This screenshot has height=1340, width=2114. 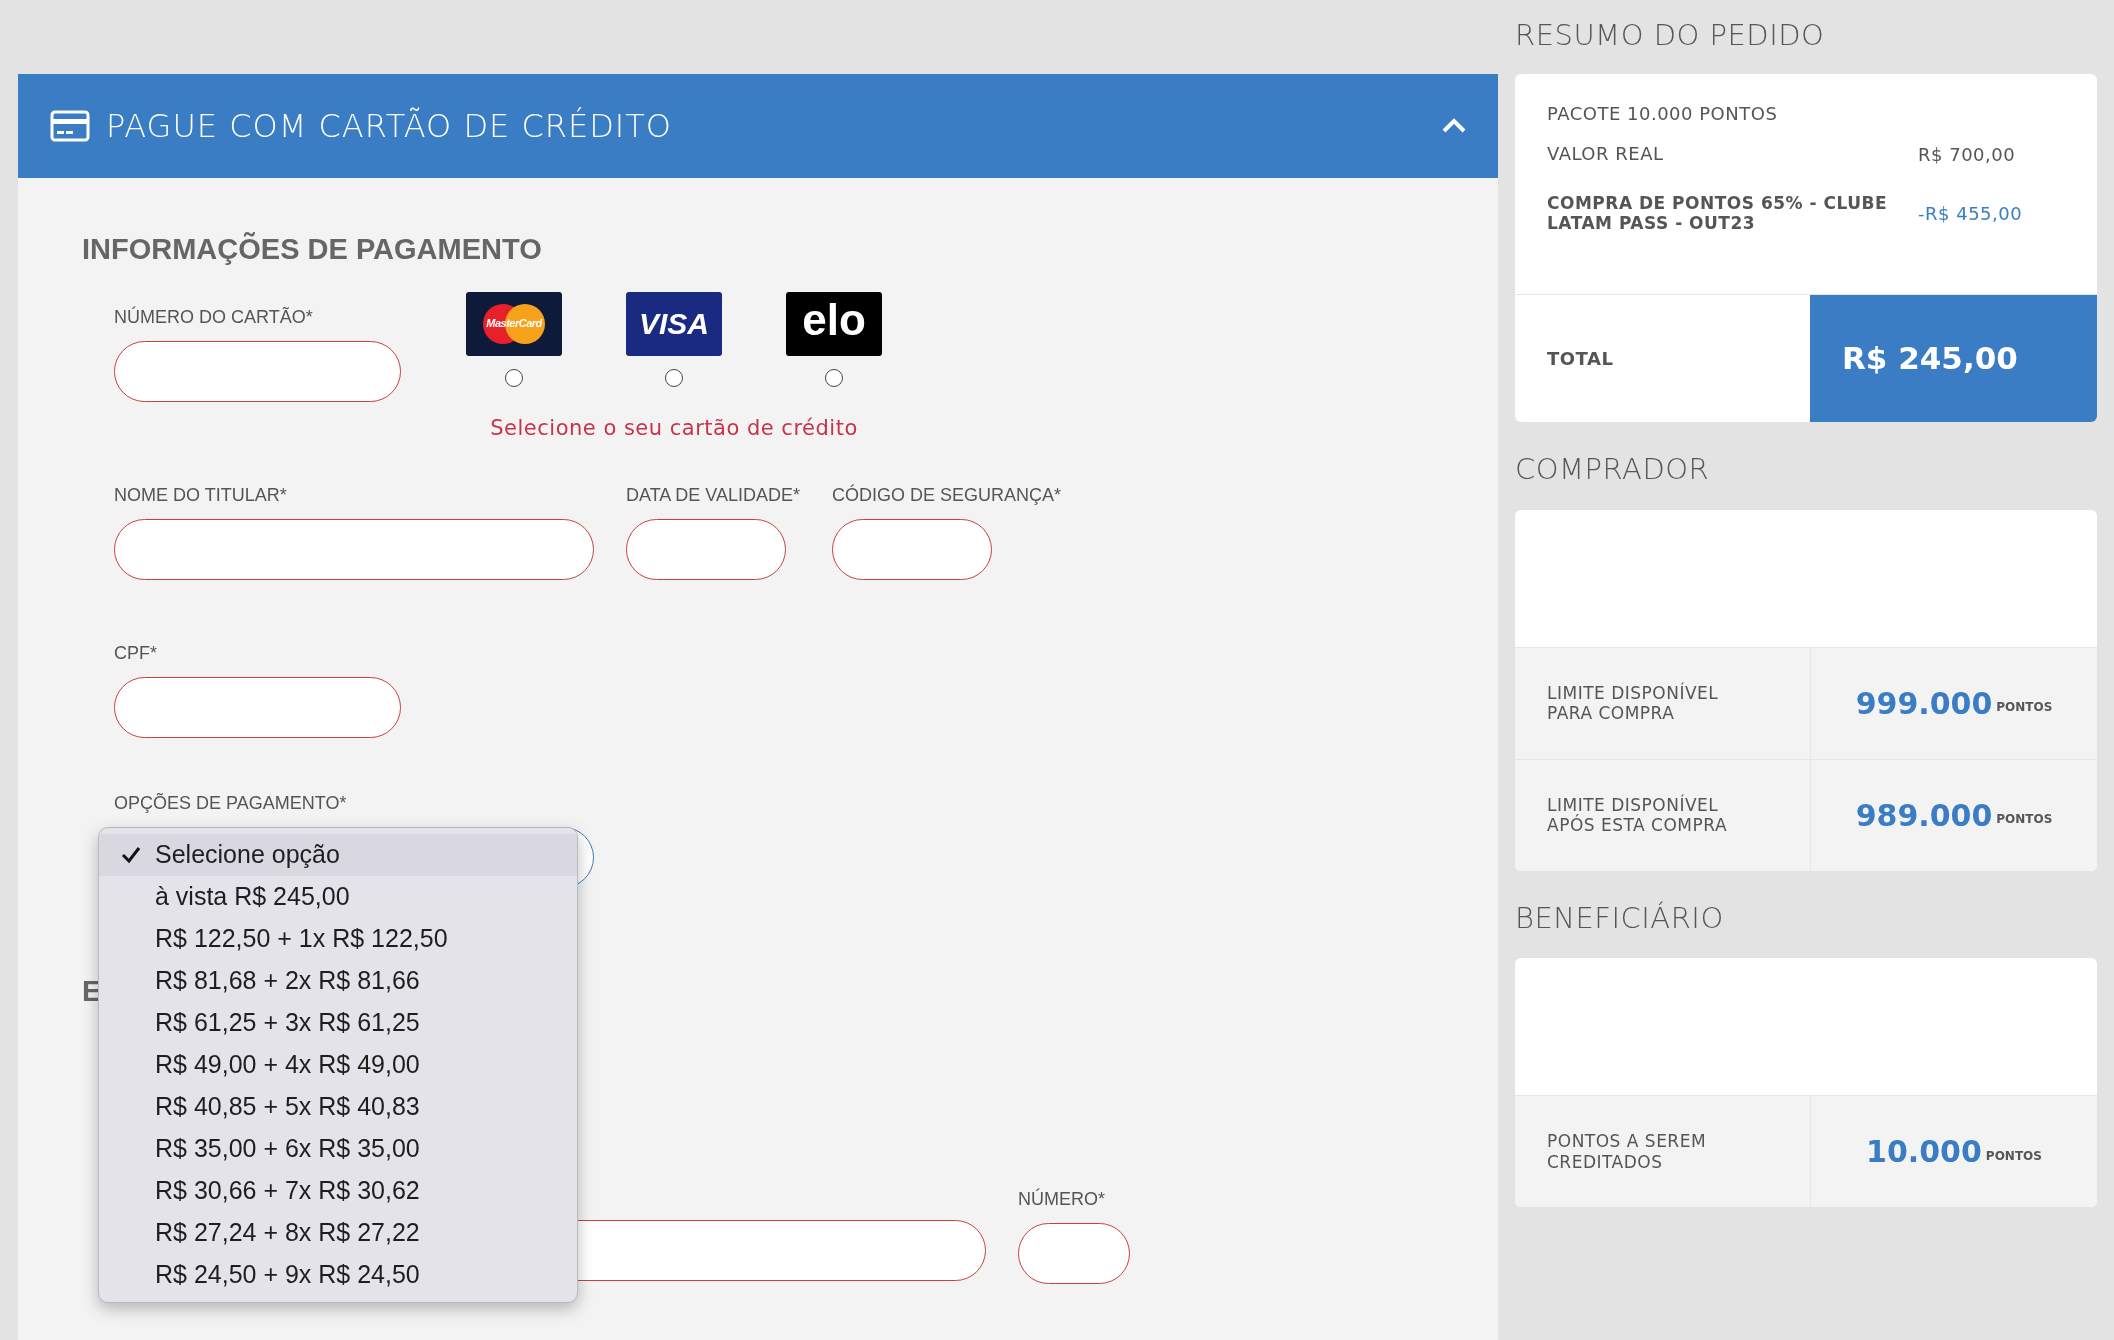 I want to click on stat-label: LIMITE DISPONÍVEL APÓS ESTA COMPRA, so click(x=1637, y=815).